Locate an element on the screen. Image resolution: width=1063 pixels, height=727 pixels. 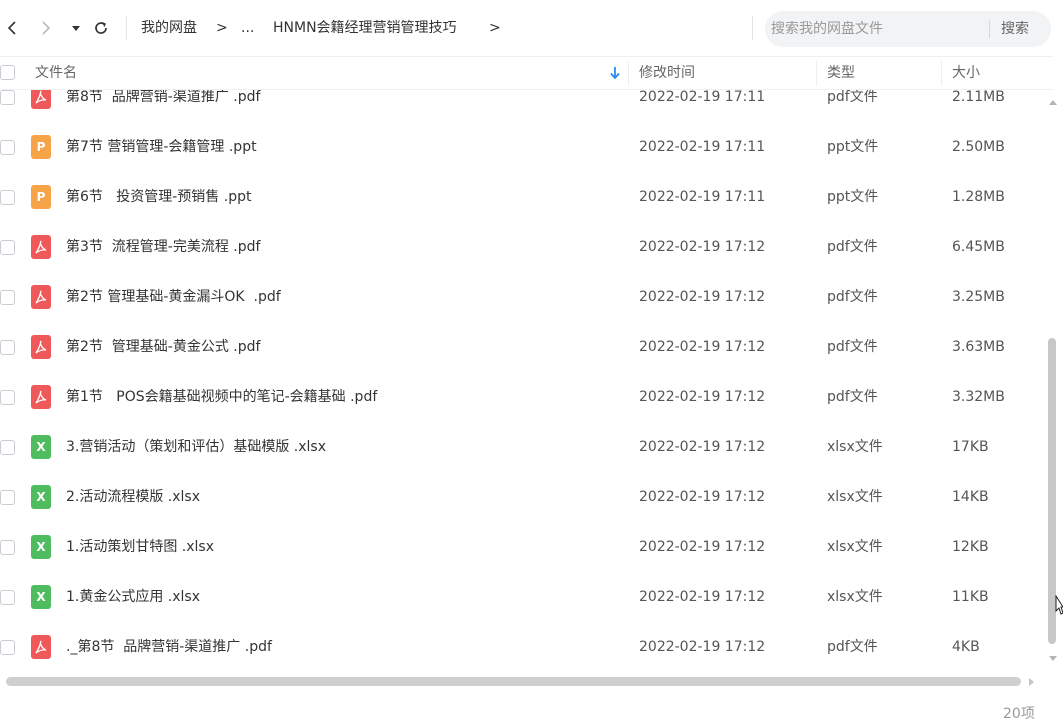
scroll-down-arrow-icon is located at coordinates (1053, 659).